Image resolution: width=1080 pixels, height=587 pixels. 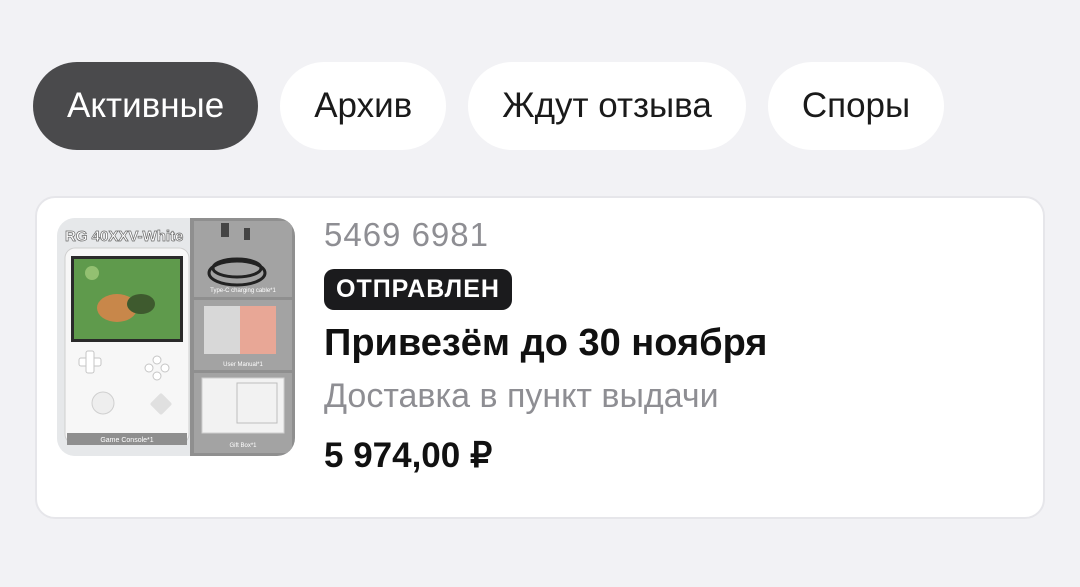 What do you see at coordinates (406, 234) in the screenshot?
I see `order-number: 5469 6981` at bounding box center [406, 234].